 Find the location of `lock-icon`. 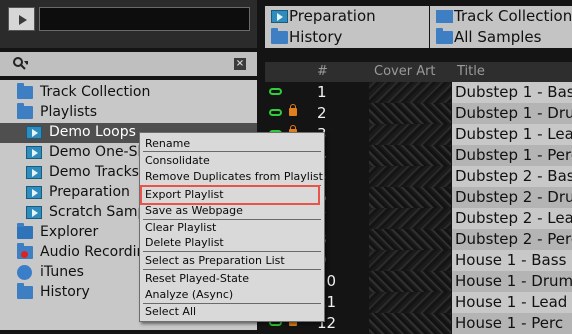

lock-icon is located at coordinates (293, 110).